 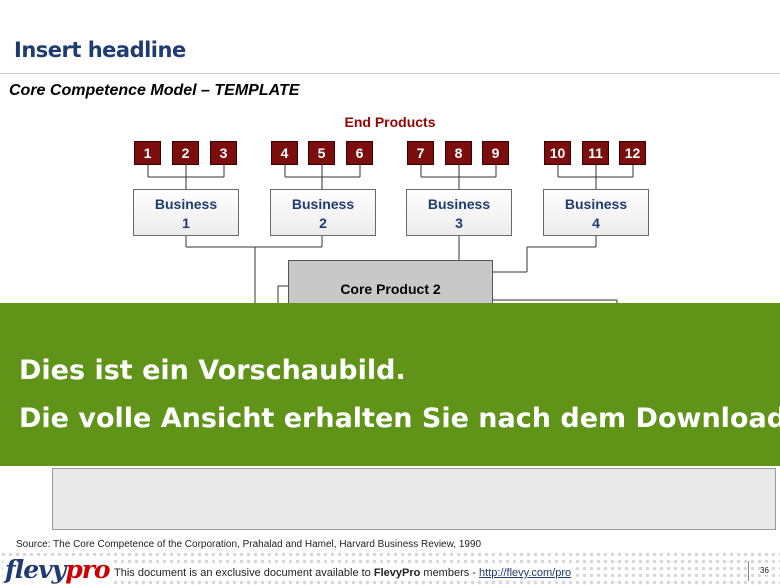 What do you see at coordinates (557, 153) in the screenshot?
I see `end-product-box: 10` at bounding box center [557, 153].